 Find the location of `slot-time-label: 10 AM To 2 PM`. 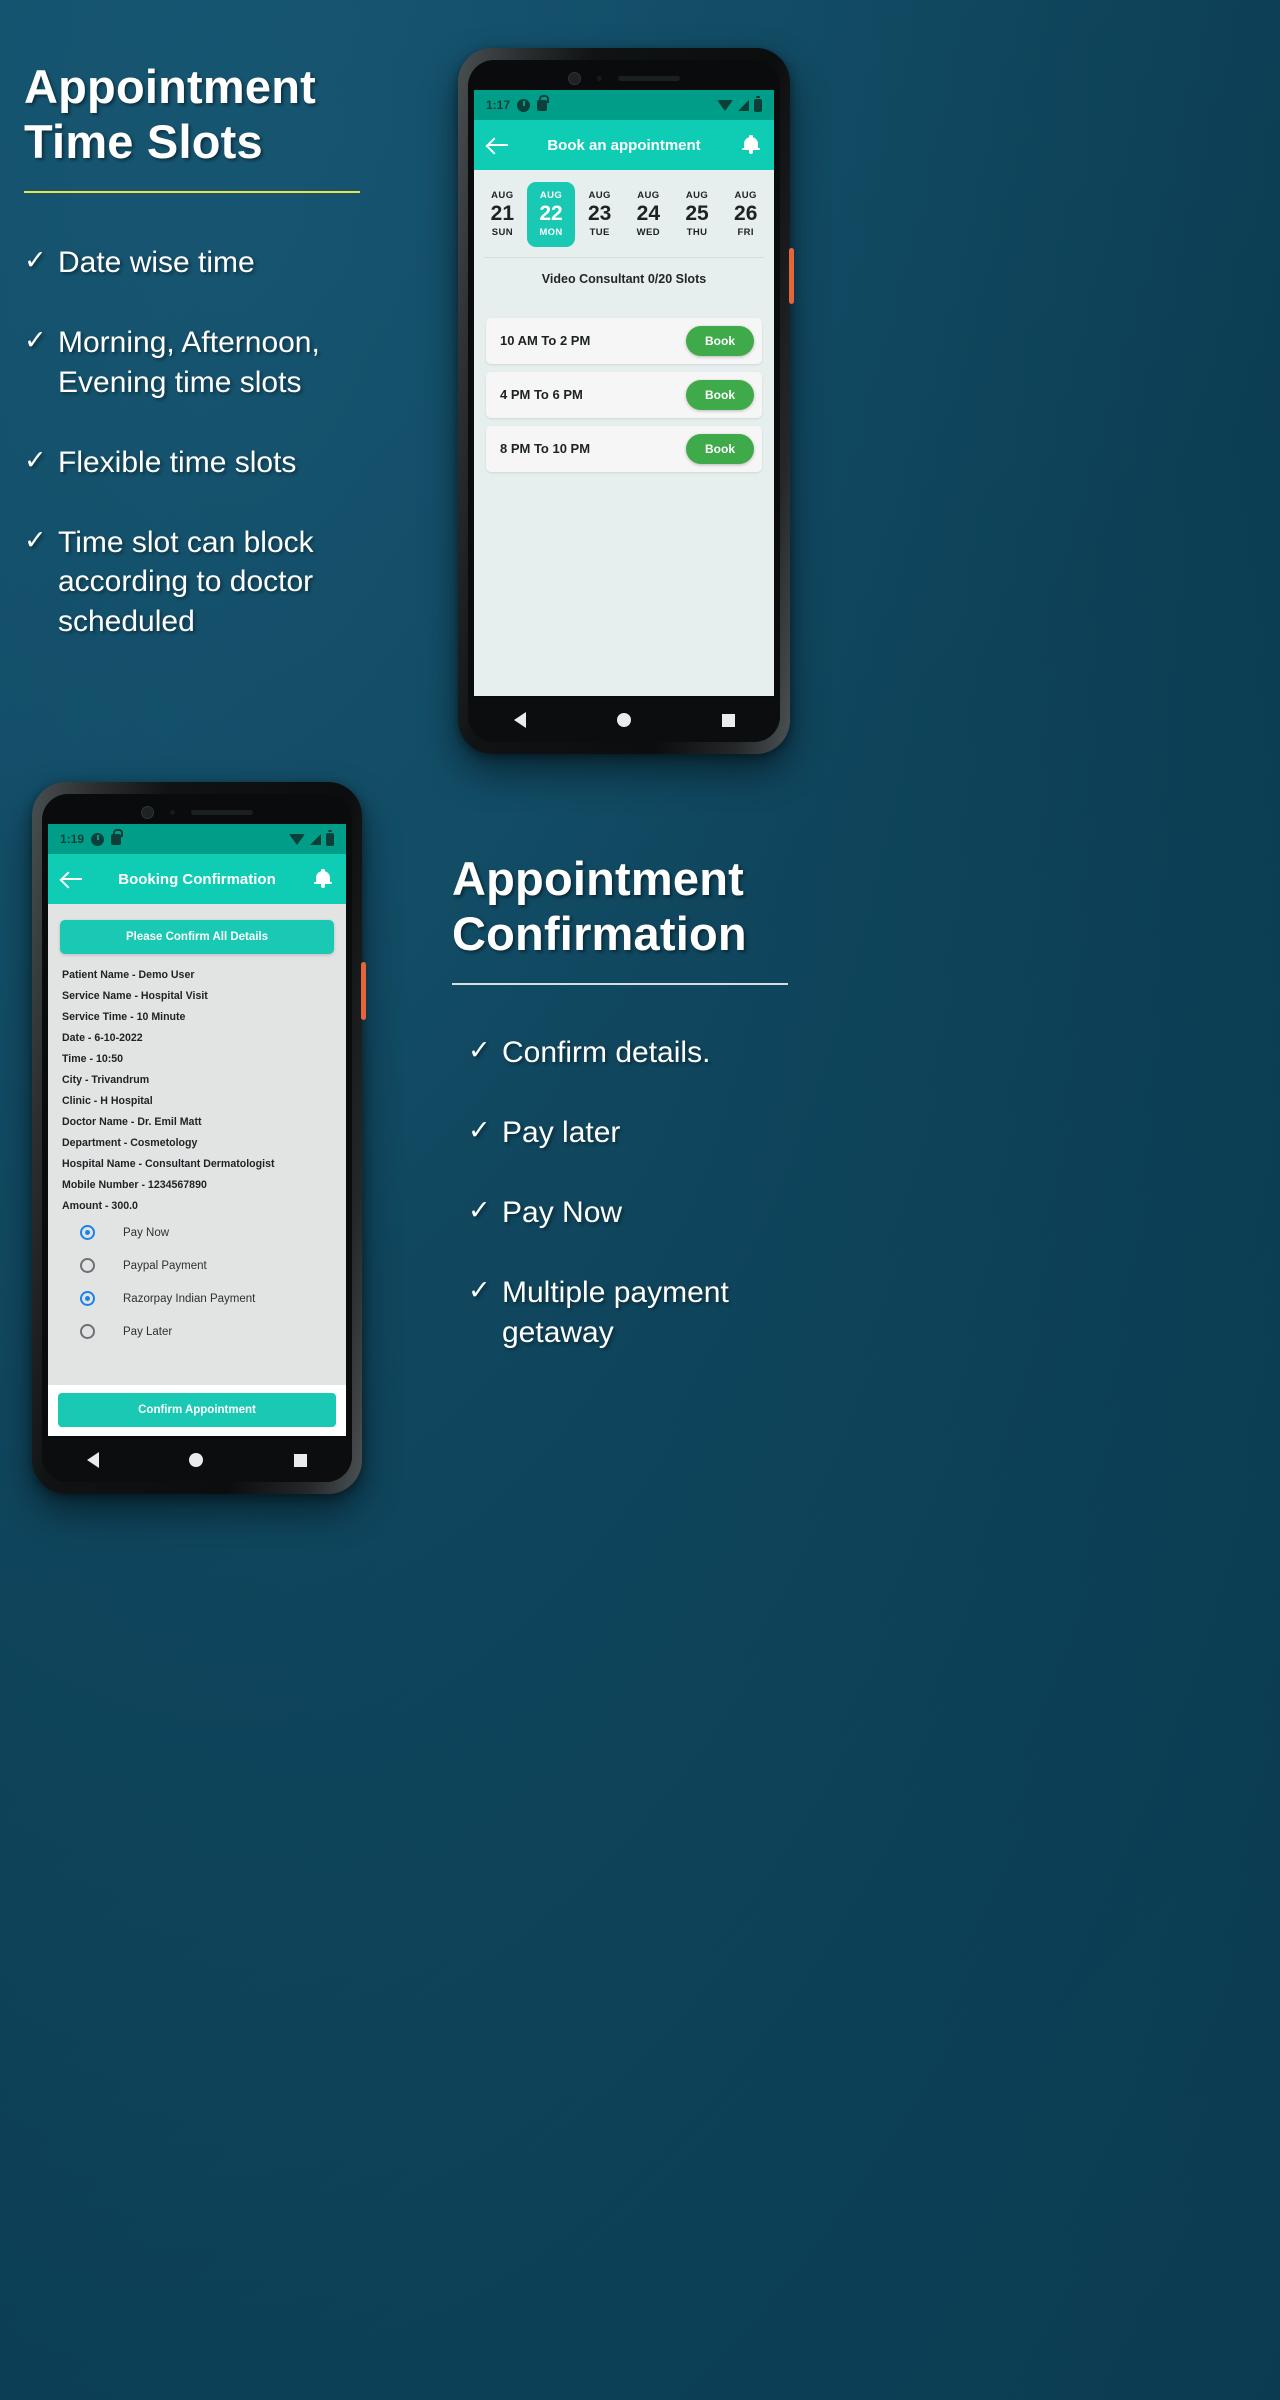

slot-time-label: 10 AM To 2 PM is located at coordinates (545, 341).